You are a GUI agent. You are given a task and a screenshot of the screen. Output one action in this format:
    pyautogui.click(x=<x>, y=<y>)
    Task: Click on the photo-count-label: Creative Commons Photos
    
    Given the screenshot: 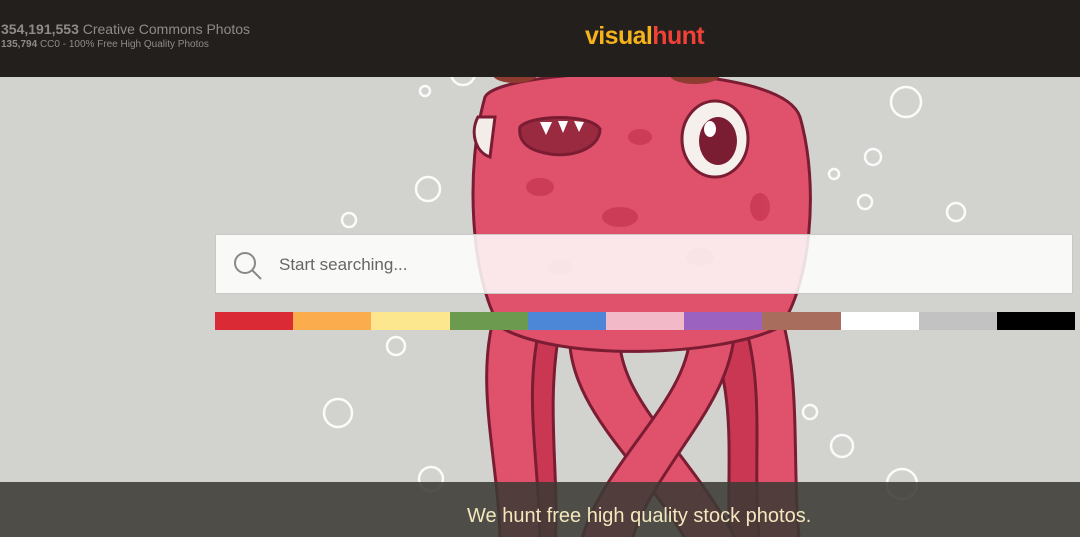 What is the action you would take?
    pyautogui.click(x=166, y=29)
    